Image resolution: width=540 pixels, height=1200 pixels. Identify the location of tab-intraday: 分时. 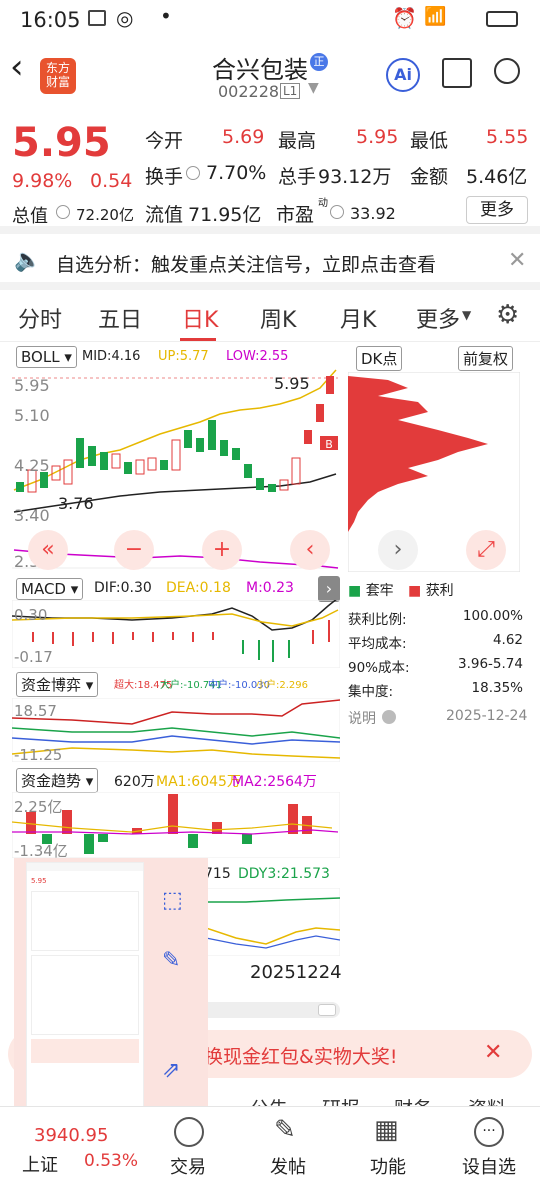
(40, 318).